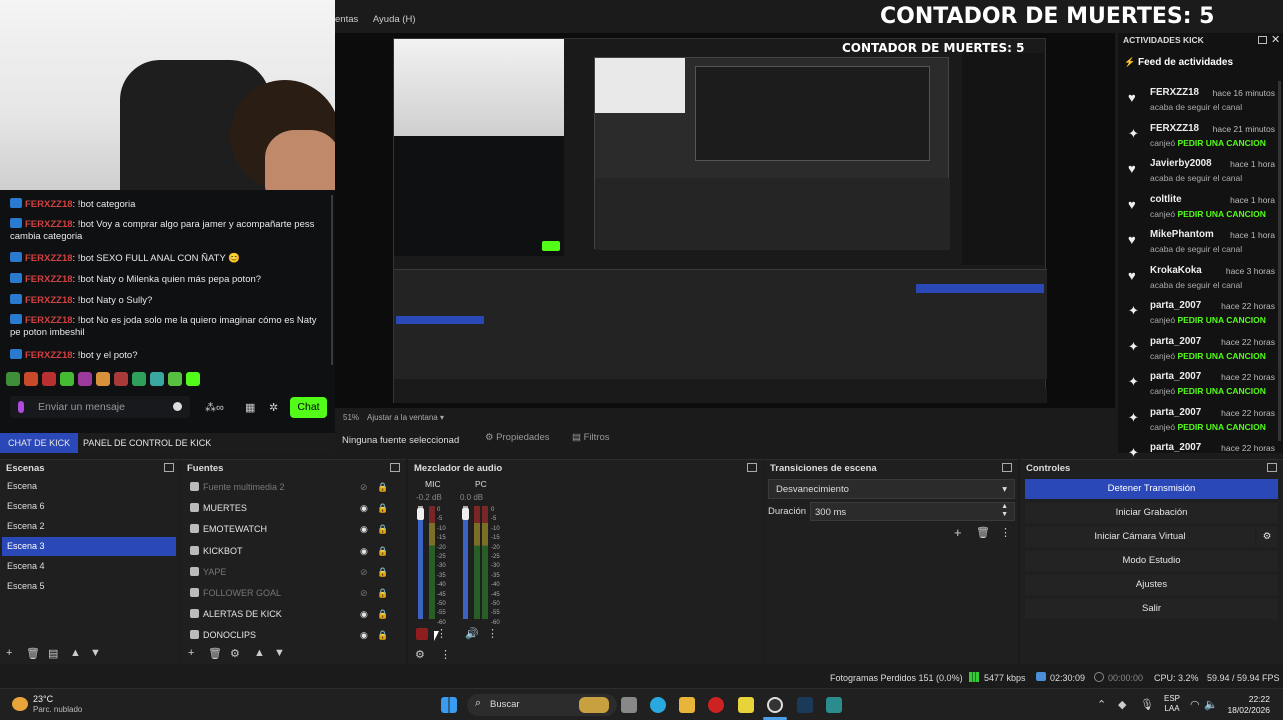 This screenshot has height=720, width=1283. What do you see at coordinates (1172, 704) in the screenshot?
I see `language-indicator: ESP LAA` at bounding box center [1172, 704].